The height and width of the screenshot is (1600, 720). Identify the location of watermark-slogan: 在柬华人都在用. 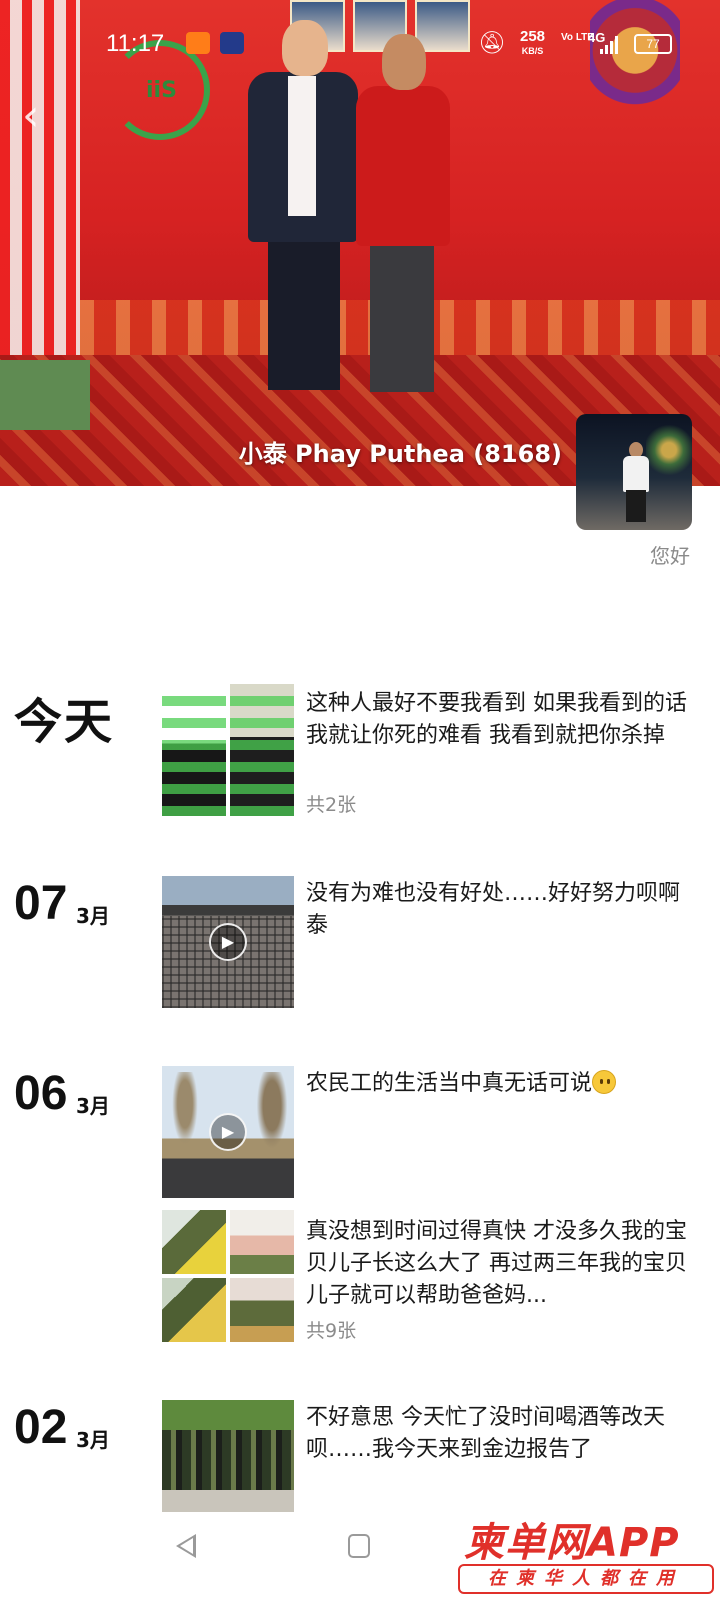
(586, 1579).